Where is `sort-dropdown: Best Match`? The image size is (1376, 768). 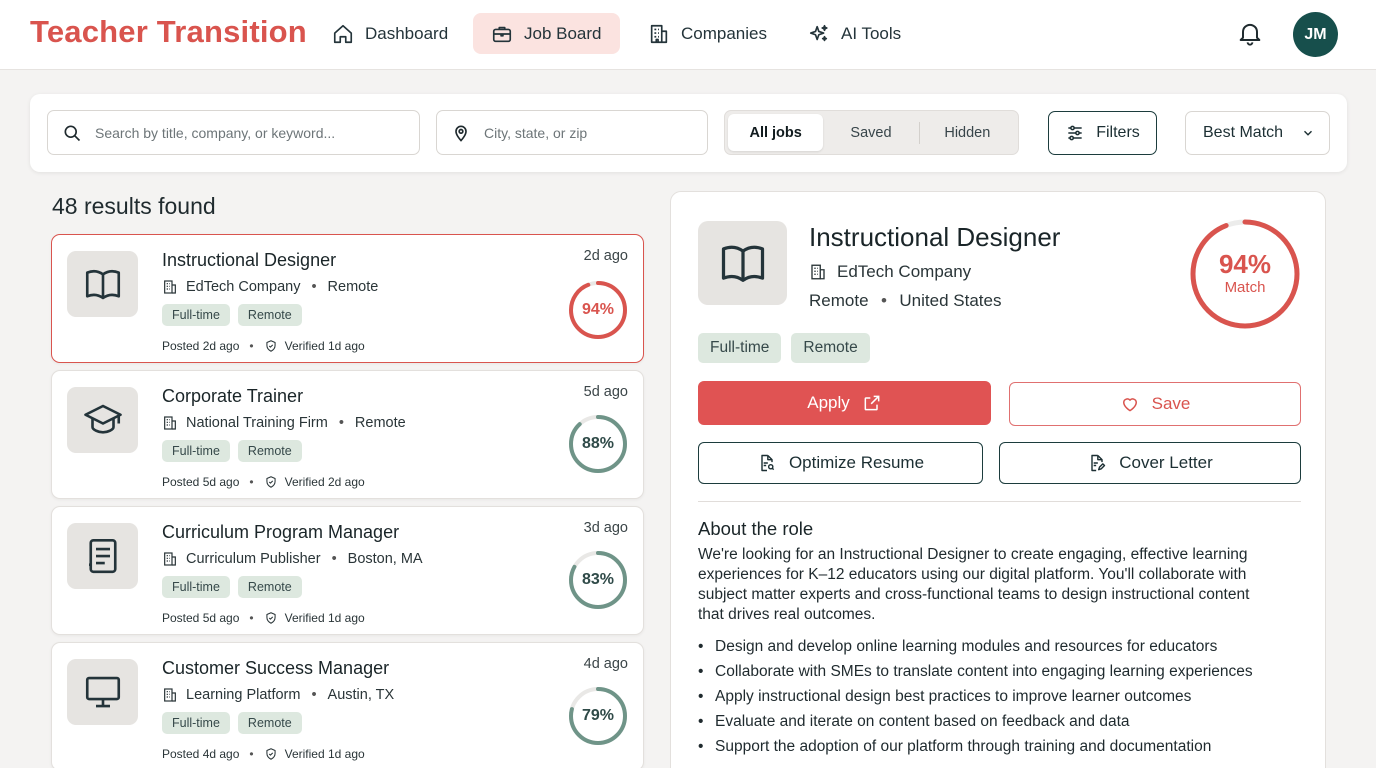 sort-dropdown: Best Match is located at coordinates (1257, 133).